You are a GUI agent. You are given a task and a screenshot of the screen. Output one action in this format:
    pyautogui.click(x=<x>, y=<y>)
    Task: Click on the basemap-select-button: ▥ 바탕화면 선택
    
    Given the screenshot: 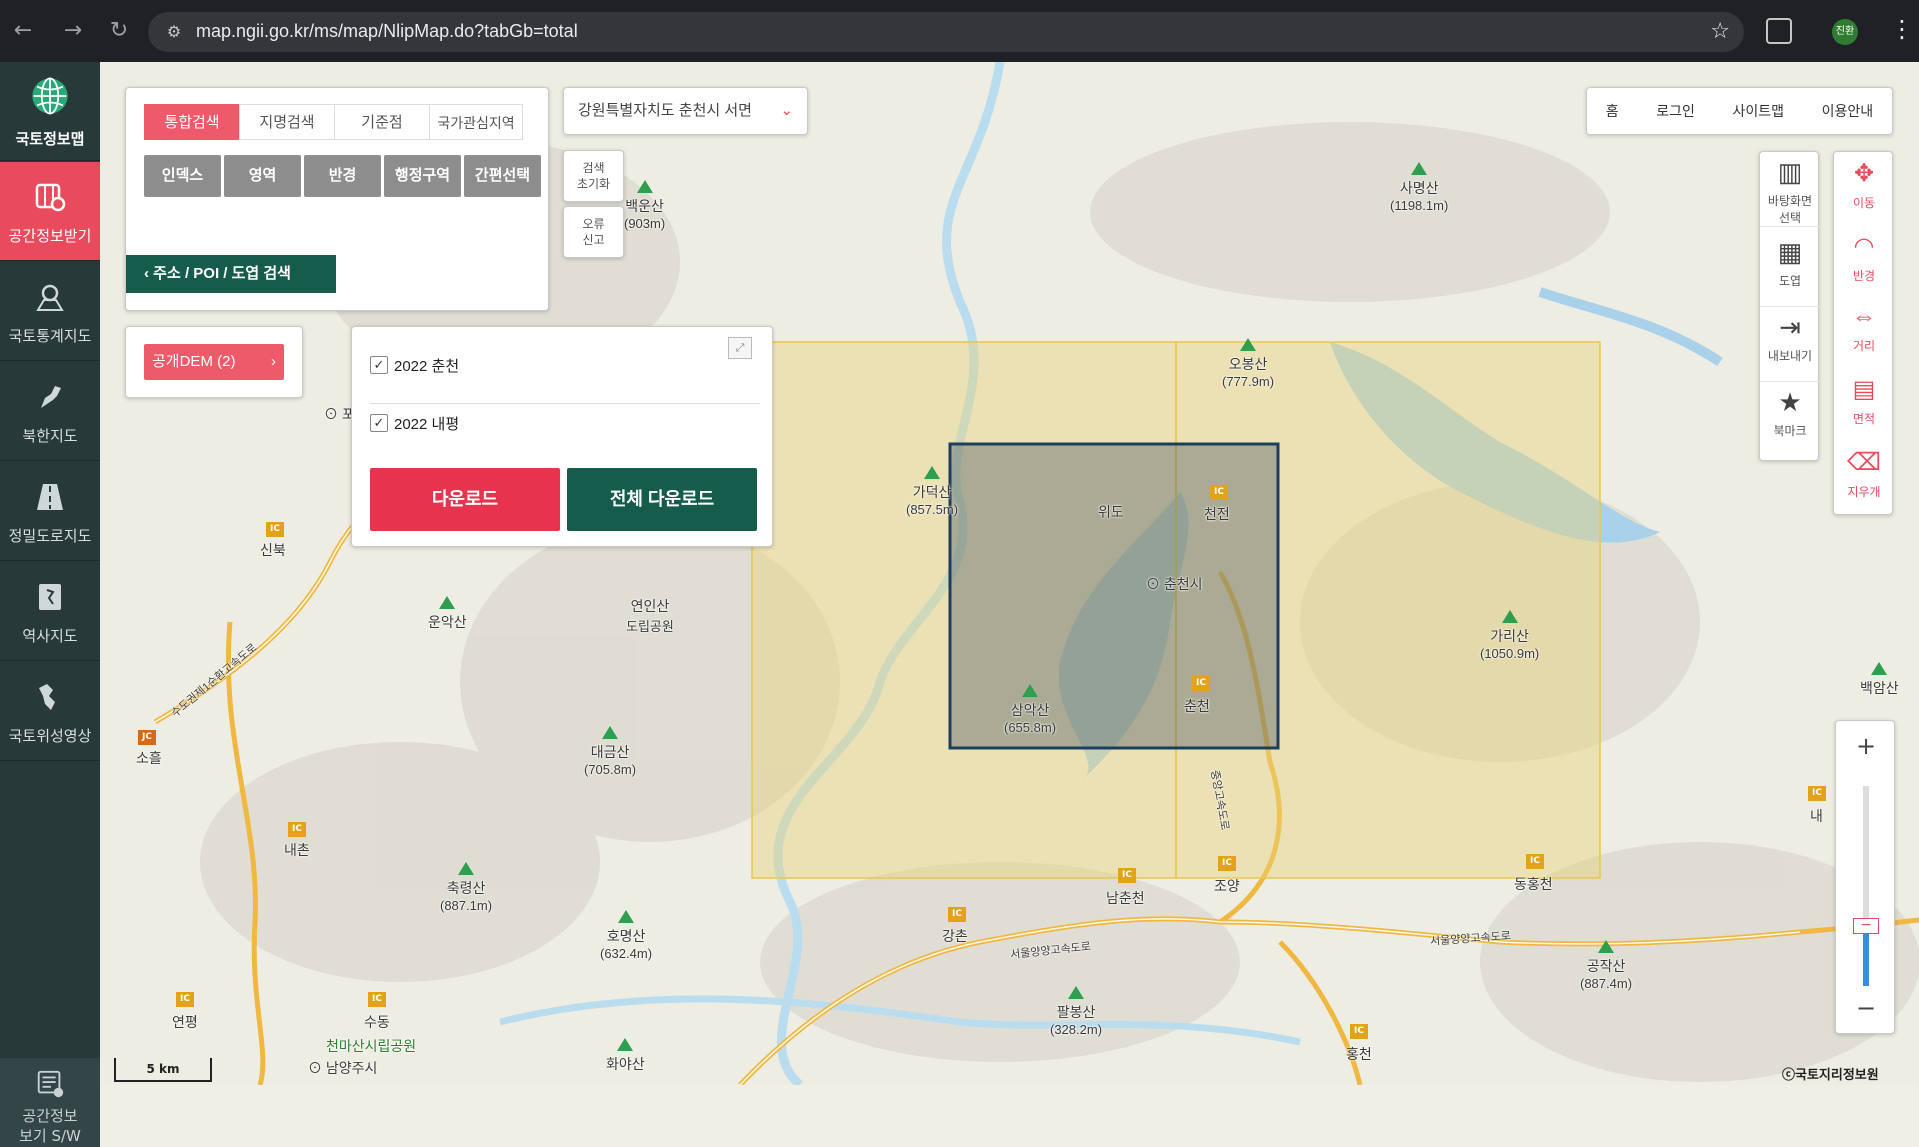 What is the action you would take?
    pyautogui.click(x=1790, y=189)
    